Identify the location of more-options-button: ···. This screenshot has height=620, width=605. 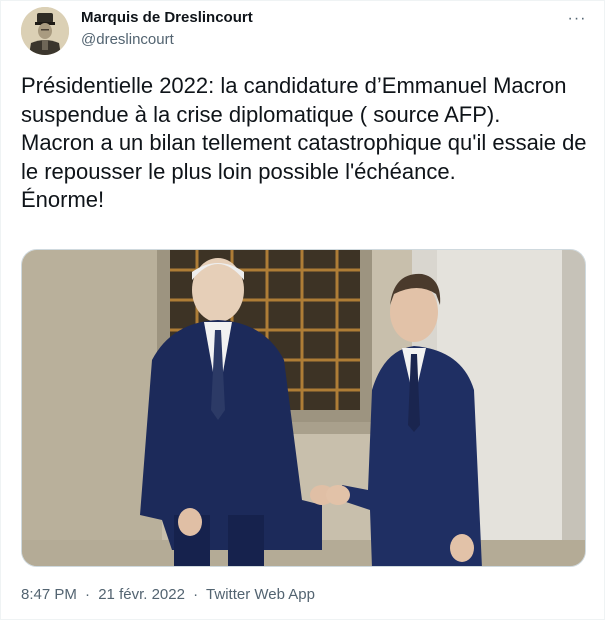
(577, 19).